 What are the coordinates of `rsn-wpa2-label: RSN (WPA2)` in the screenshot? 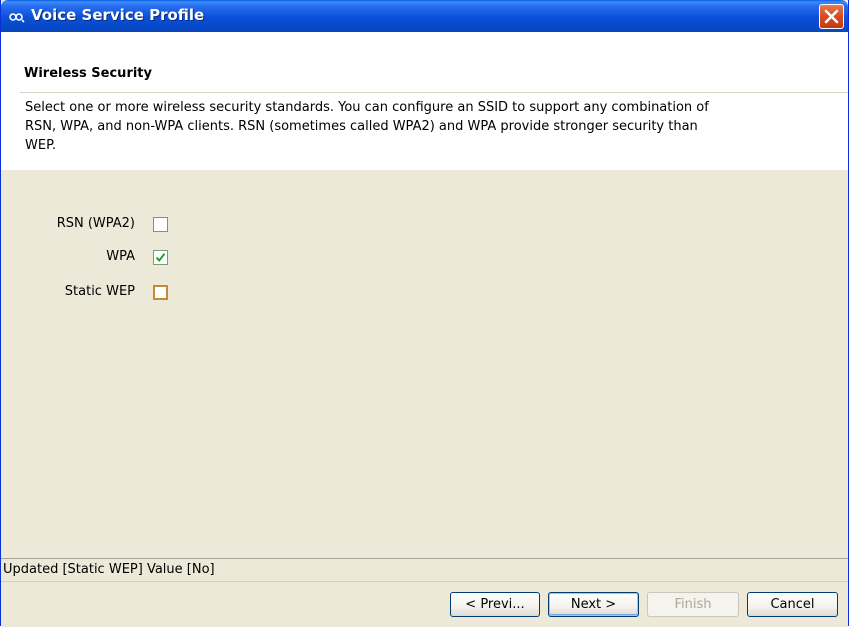 It's located at (95, 223).